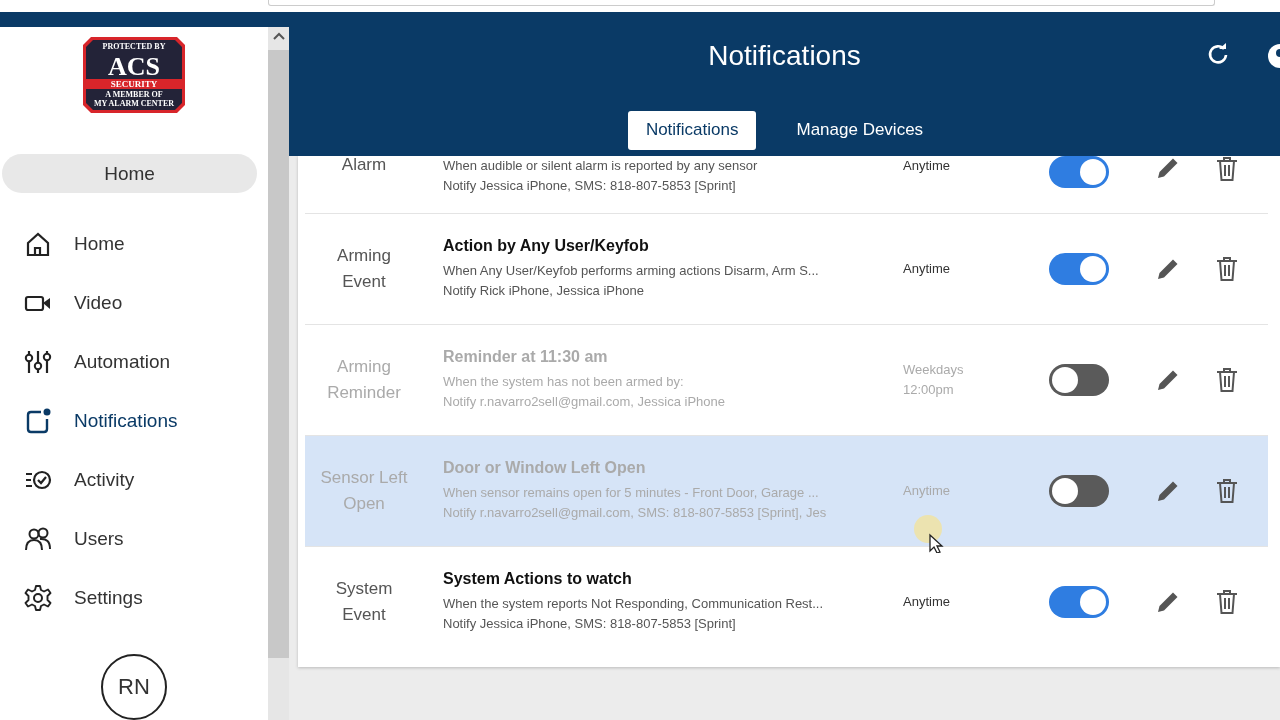 The width and height of the screenshot is (1280, 720). Describe the element at coordinates (545, 468) in the screenshot. I see `rule-title: Door or Window Left Open` at that location.